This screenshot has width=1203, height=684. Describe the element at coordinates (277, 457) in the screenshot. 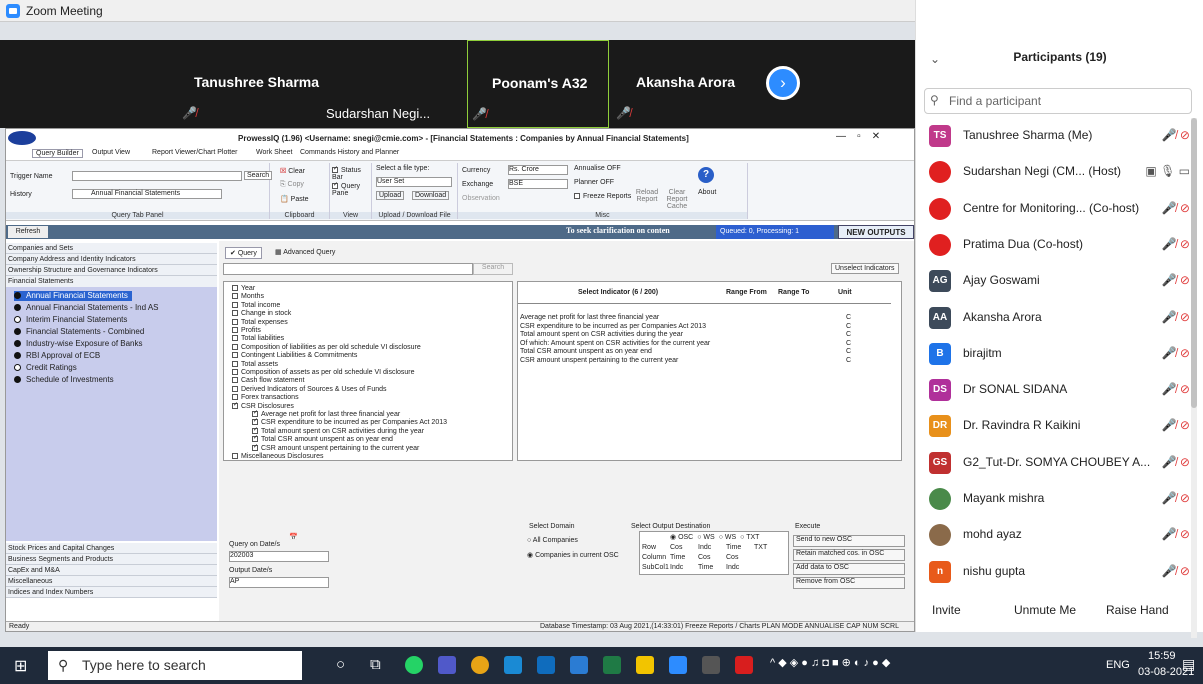

I see `tree-item: Miscellaneous Disclosures` at that location.